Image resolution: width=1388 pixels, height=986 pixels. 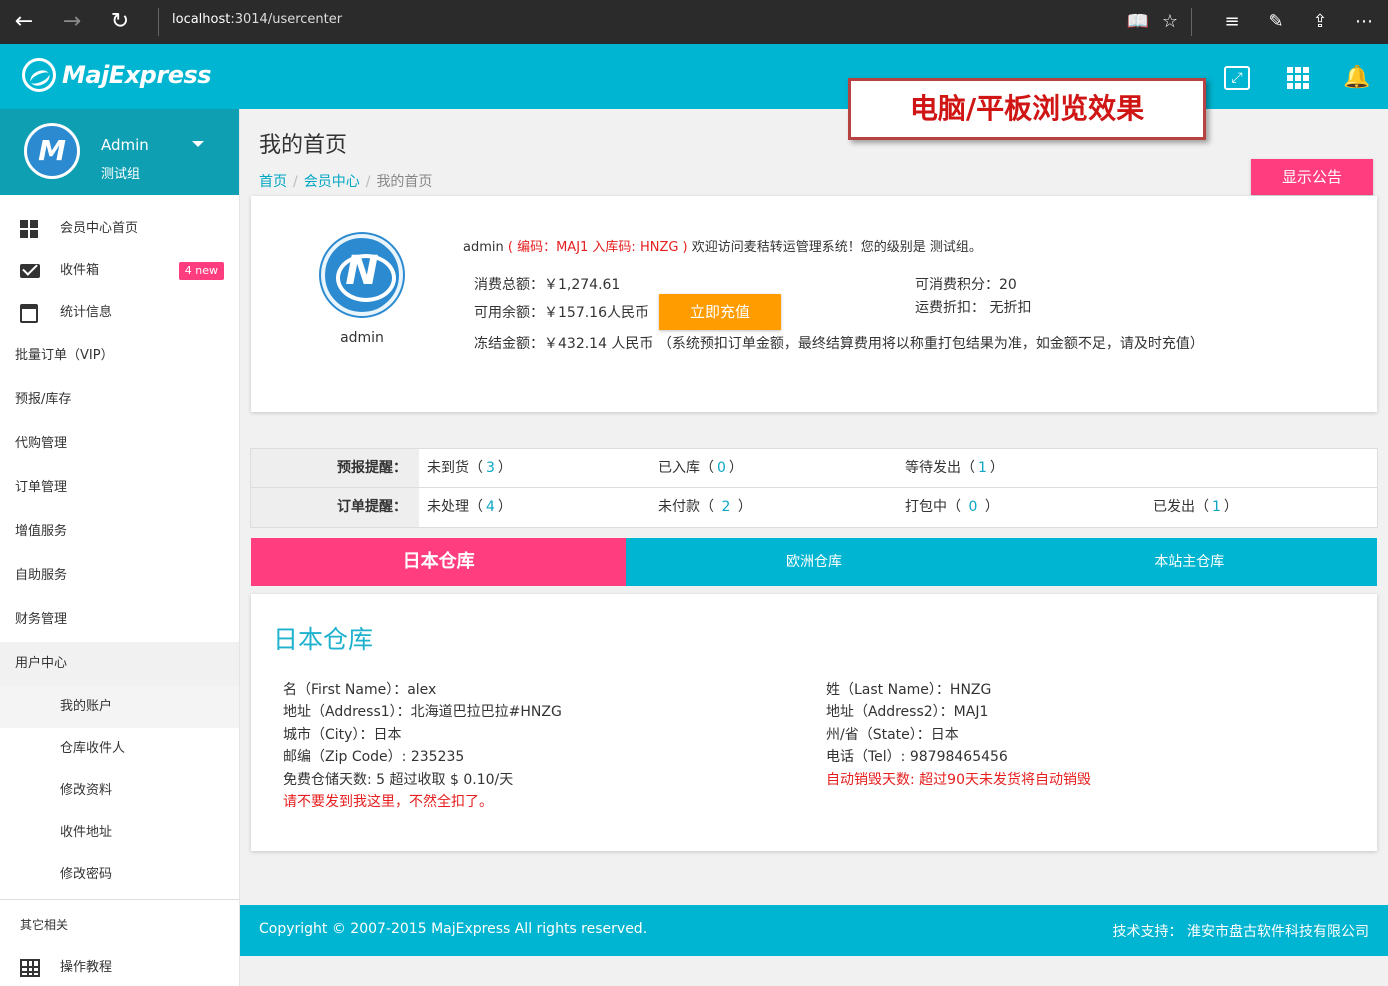 What do you see at coordinates (119, 229) in the screenshot?
I see `sidebar-item-home: 会员中心首页` at bounding box center [119, 229].